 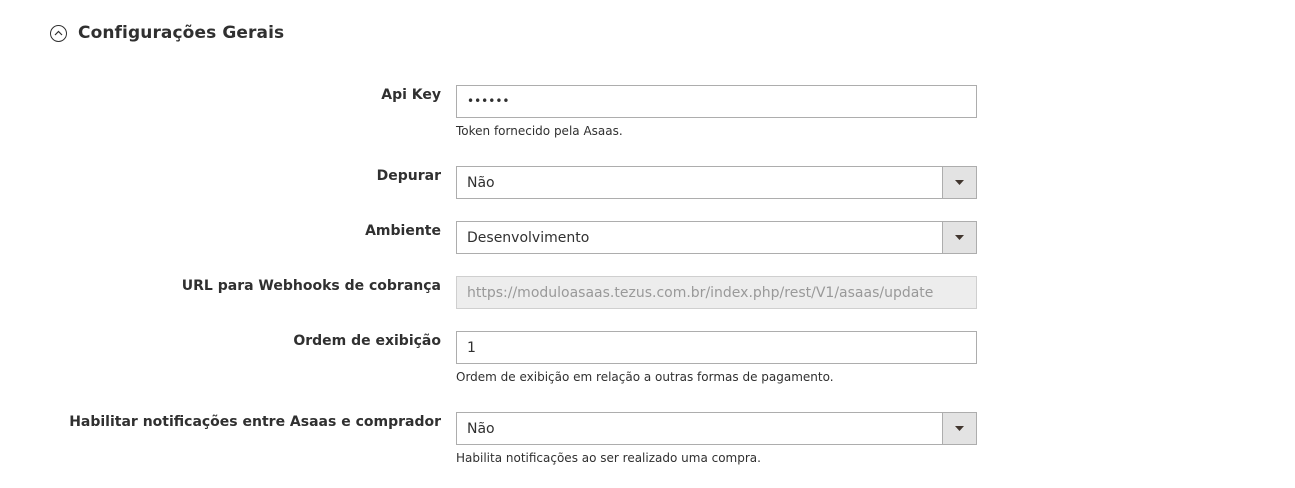 I want to click on api-key-input: ••••••, so click(x=716, y=101).